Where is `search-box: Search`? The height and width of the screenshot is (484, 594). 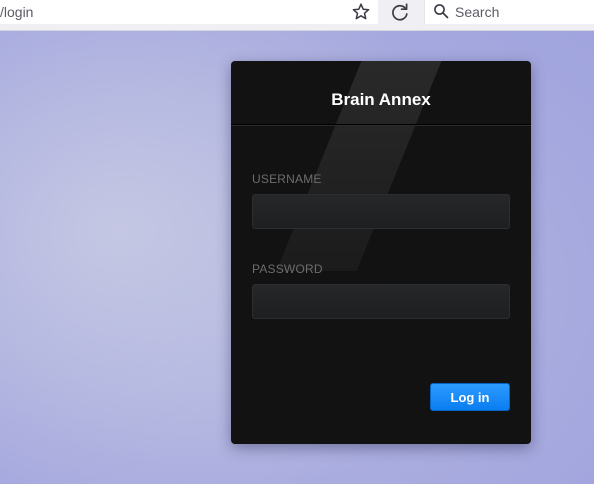 search-box: Search is located at coordinates (509, 12).